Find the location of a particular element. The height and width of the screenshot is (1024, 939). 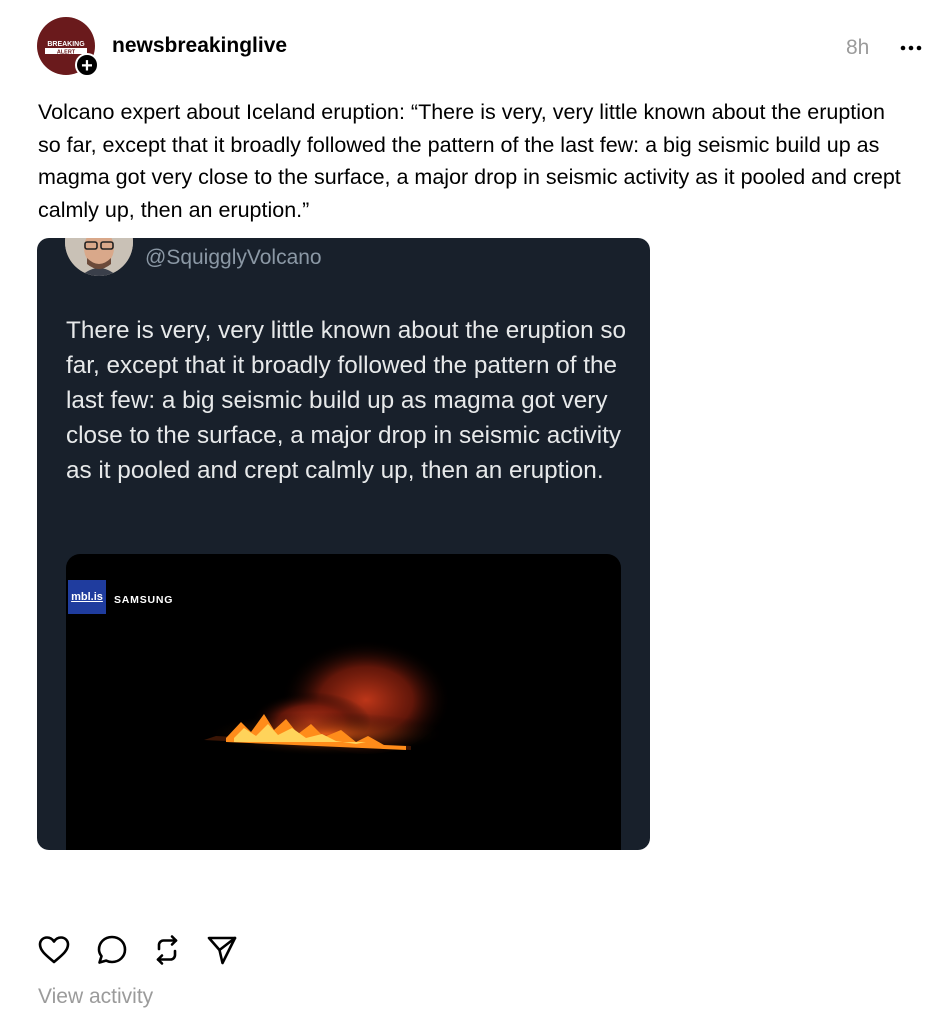

sponsor-label: SAMSUNG is located at coordinates (144, 600).